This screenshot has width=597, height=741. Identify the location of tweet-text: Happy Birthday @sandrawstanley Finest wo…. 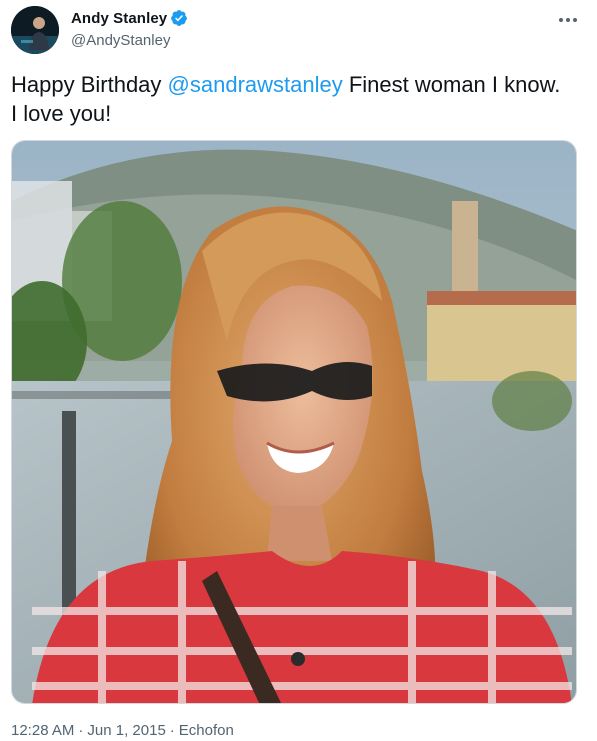
(291, 99).